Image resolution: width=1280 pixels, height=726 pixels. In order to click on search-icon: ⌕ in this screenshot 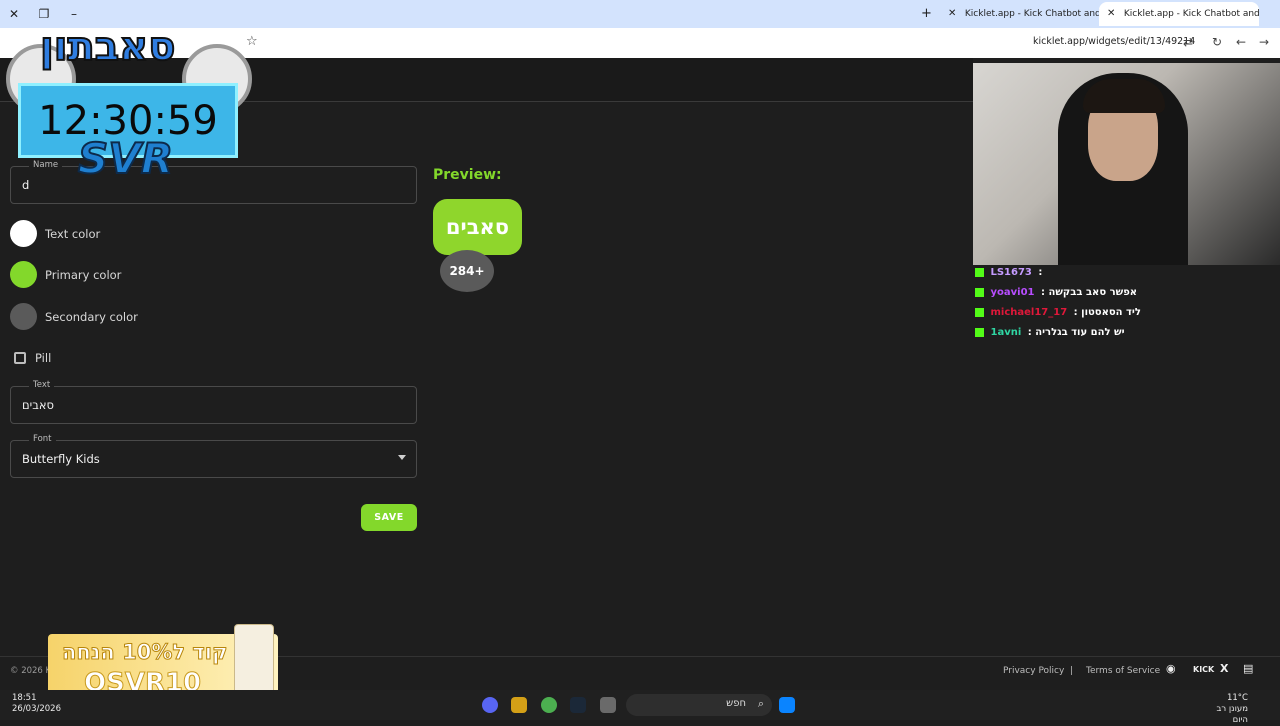, I will do `click(760, 703)`.